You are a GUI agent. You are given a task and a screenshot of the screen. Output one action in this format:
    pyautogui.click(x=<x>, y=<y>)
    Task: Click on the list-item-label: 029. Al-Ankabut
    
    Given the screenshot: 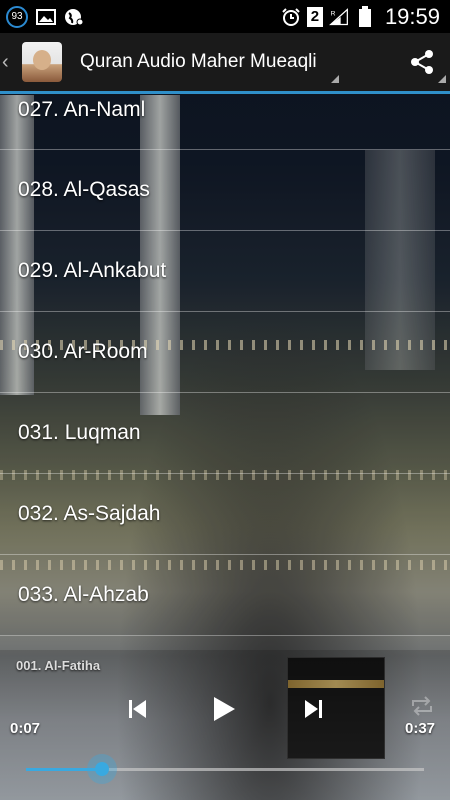 What is the action you would take?
    pyautogui.click(x=92, y=270)
    